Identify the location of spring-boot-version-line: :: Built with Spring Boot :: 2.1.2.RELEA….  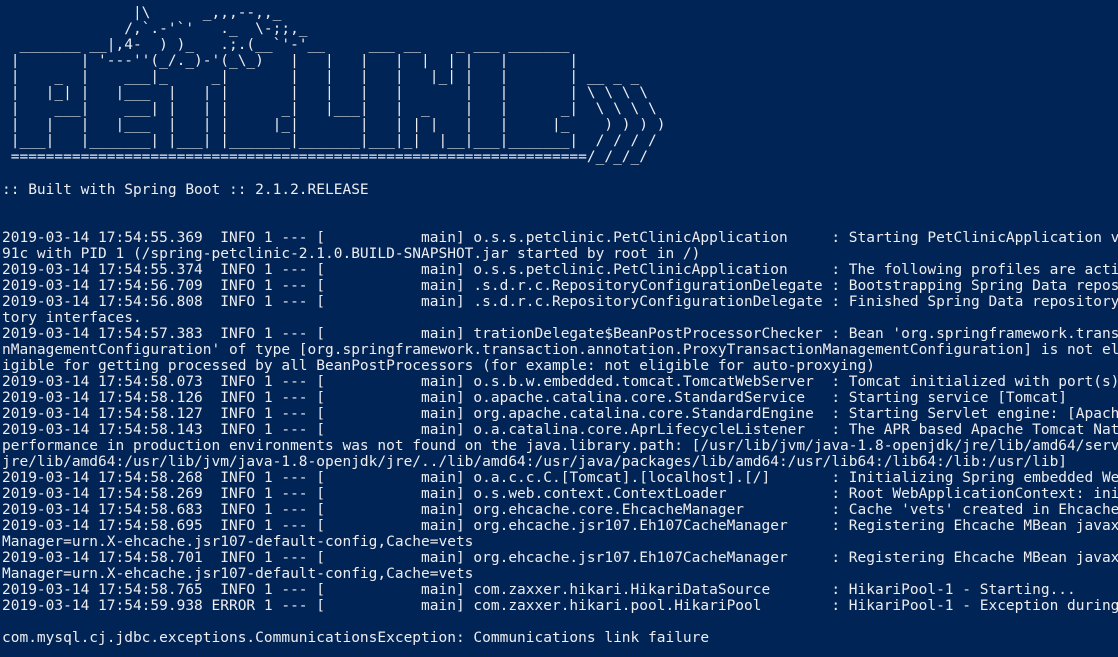
(185, 190).